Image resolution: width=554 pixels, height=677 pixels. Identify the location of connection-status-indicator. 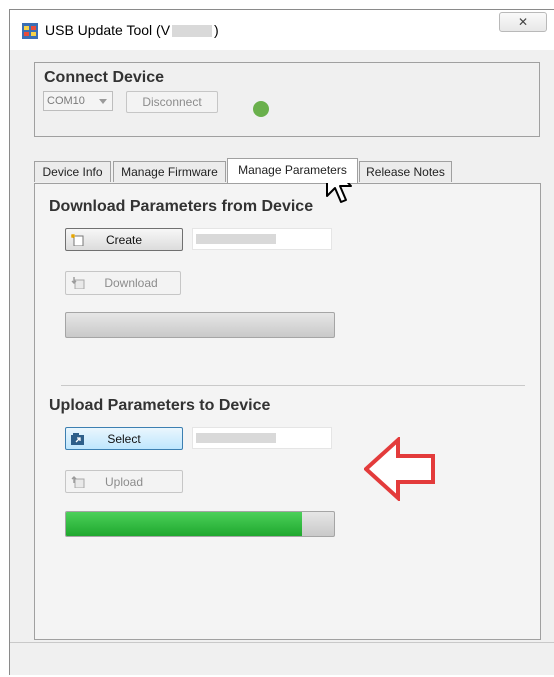
(261, 109).